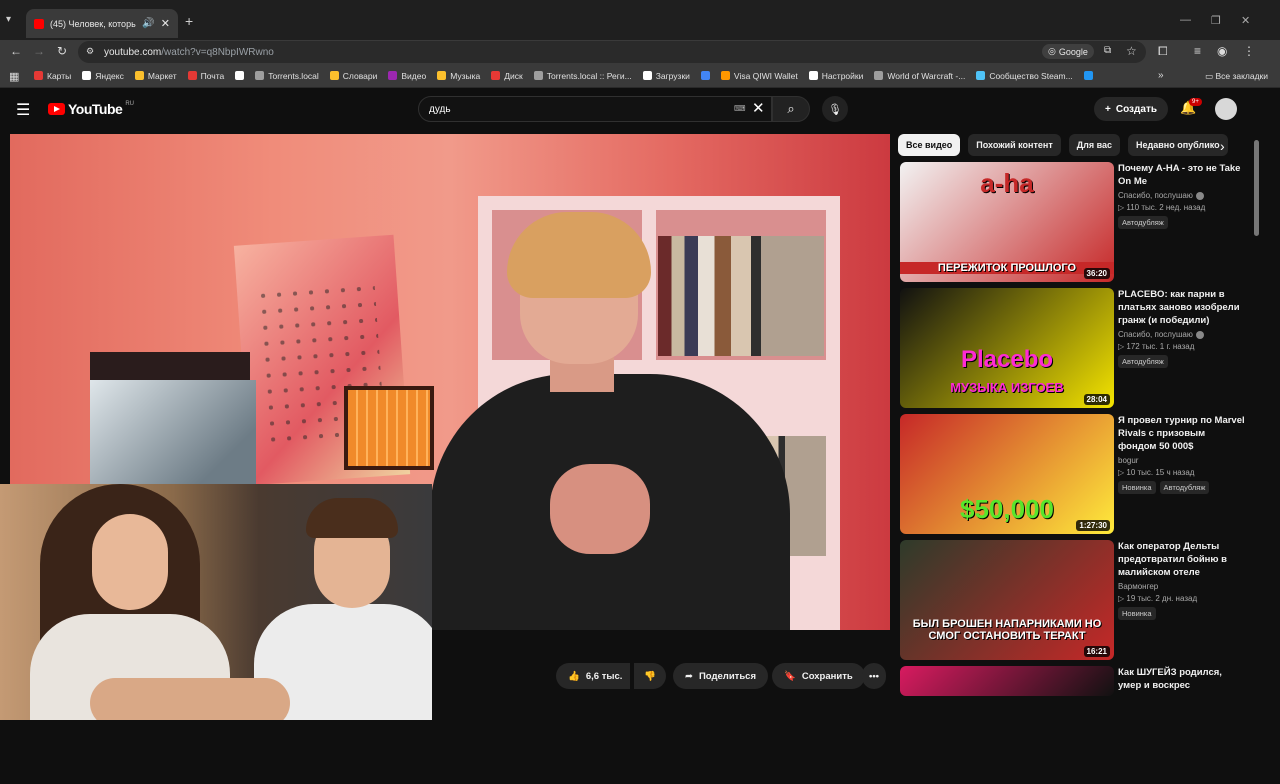 The image size is (1280, 784). Describe the element at coordinates (1128, 460) in the screenshot. I see `channel-label: bogur` at that location.